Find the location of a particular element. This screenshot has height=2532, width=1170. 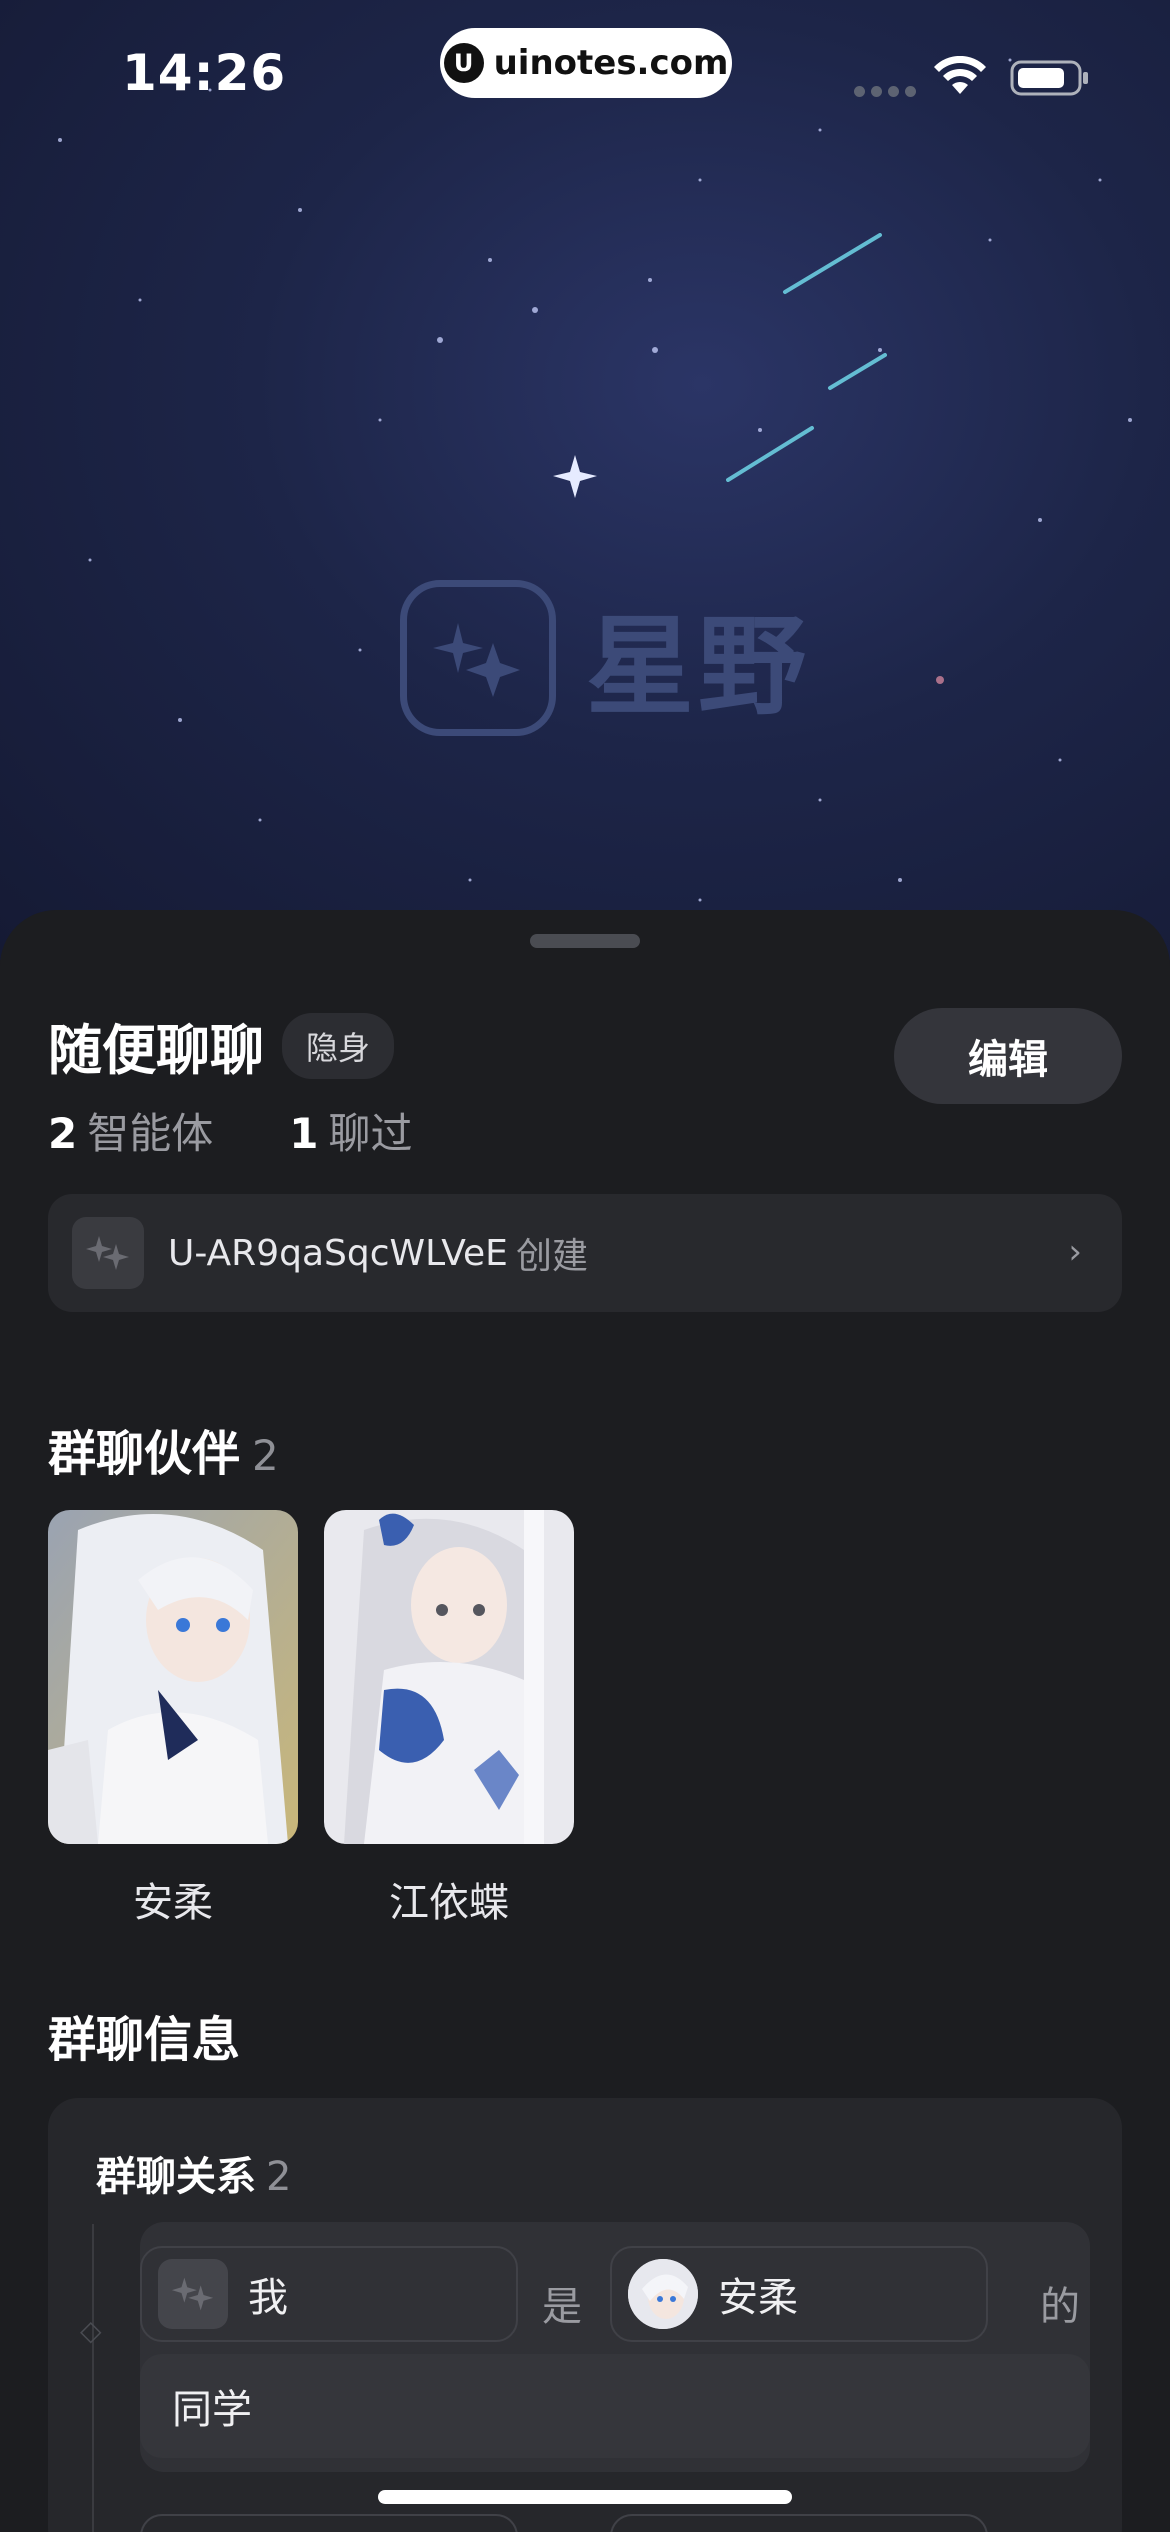

relation-subject: 我 is located at coordinates (268, 2298).